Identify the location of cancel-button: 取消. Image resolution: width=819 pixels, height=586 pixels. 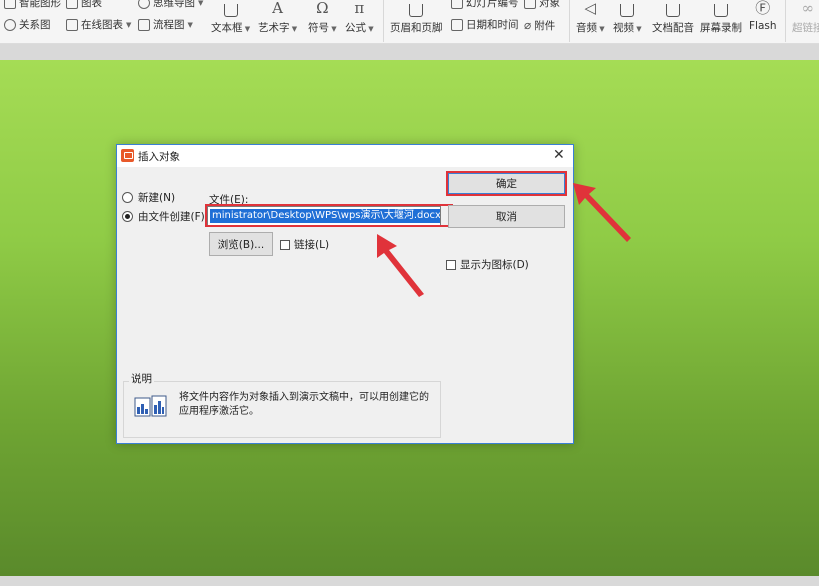
(506, 216).